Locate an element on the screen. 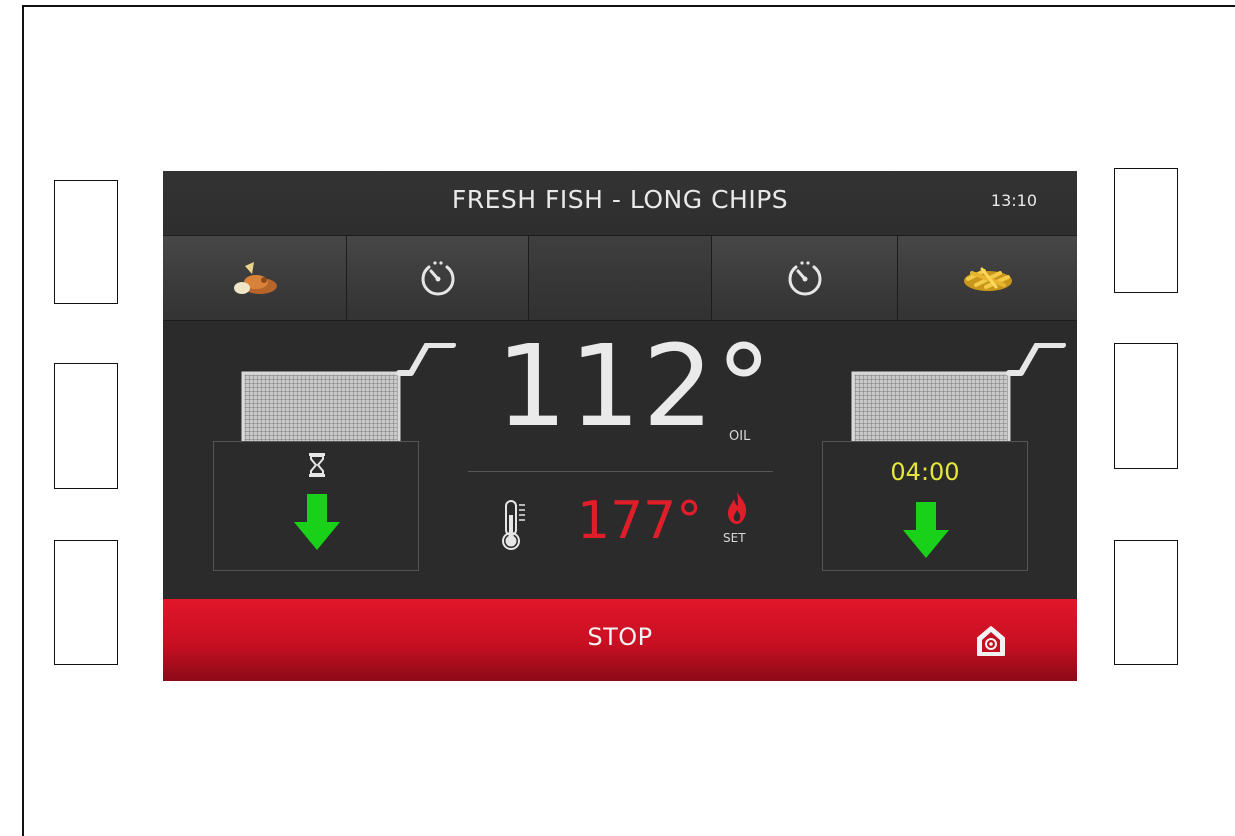  left-basket-icon is located at coordinates (348, 393).